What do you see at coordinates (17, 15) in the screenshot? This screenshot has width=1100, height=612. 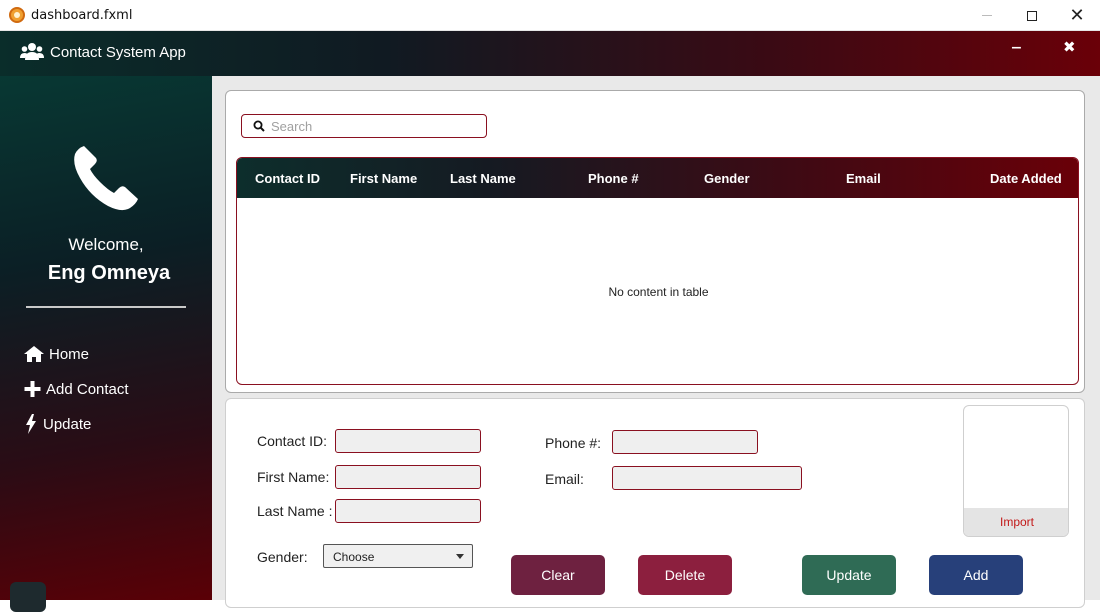 I see `app-logo-icon` at bounding box center [17, 15].